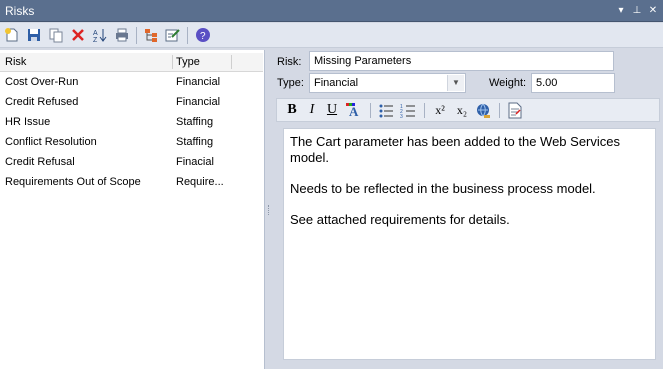  What do you see at coordinates (95, 40) in the screenshot?
I see `svg-text: Z` at bounding box center [95, 40].